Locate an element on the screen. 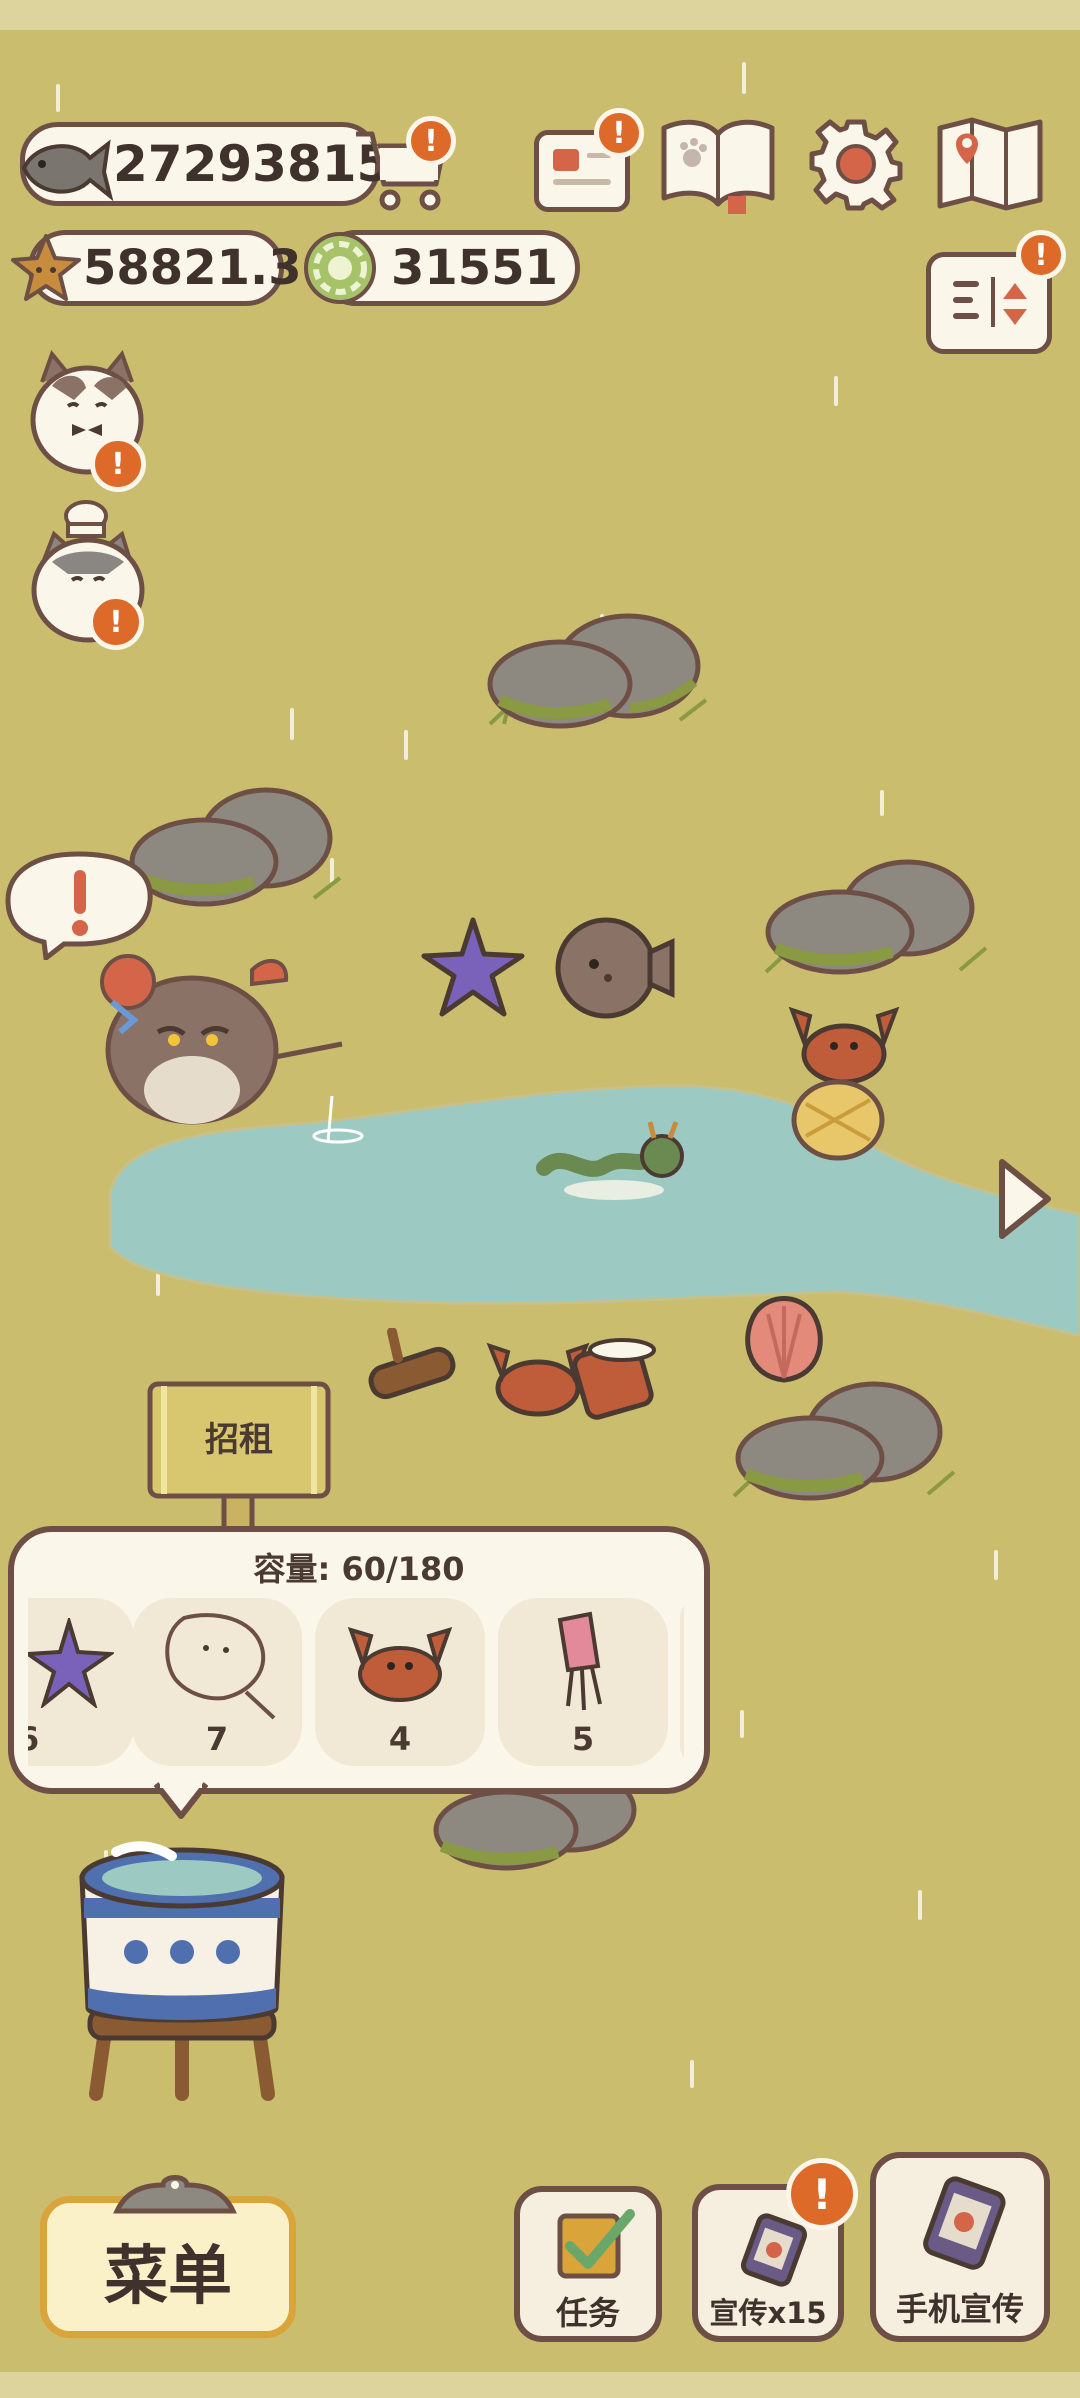 The image size is (1080, 2398). star-icon is located at coordinates (46, 267).